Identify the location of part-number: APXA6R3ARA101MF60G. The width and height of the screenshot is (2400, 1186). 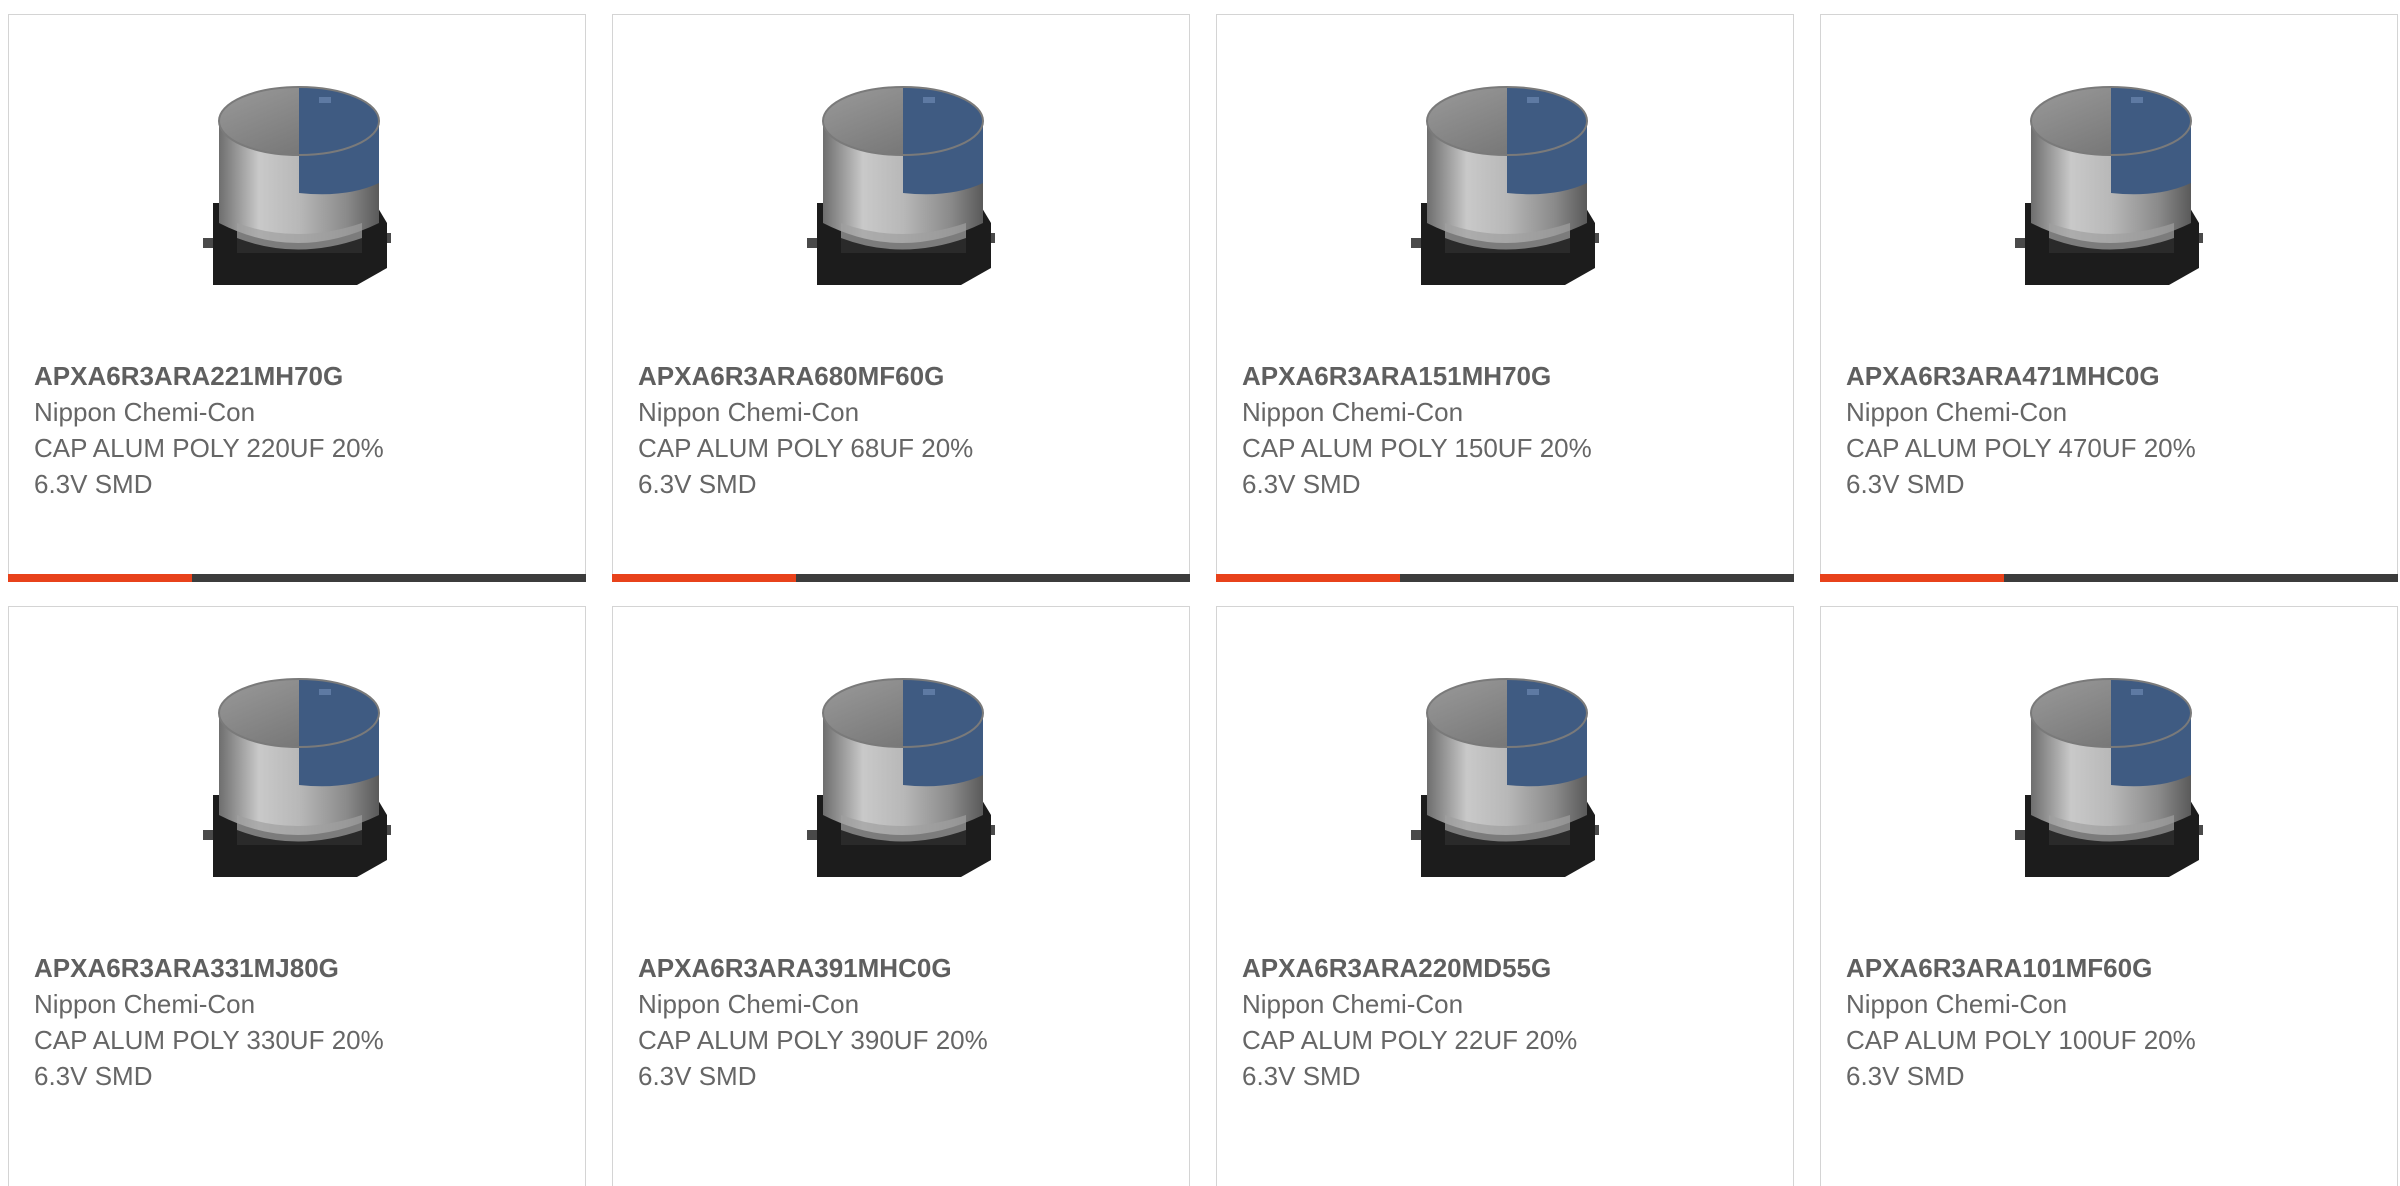
(2111, 968).